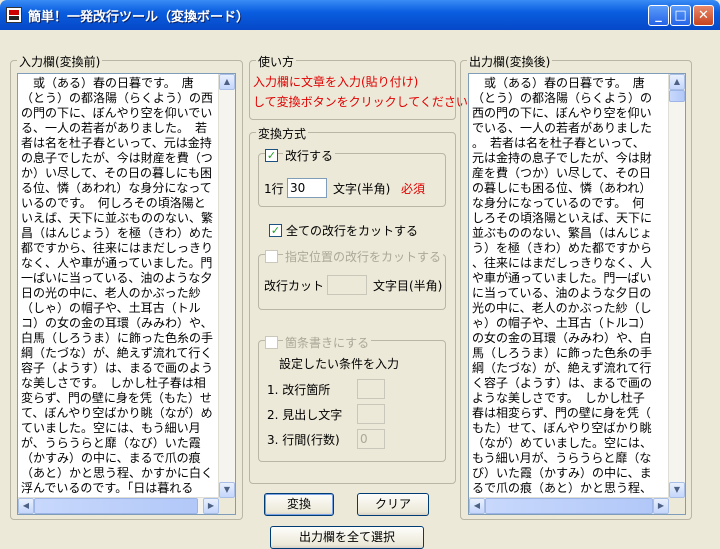 The image size is (720, 549). I want to click on cut-position-label: 改行カット, so click(294, 286).